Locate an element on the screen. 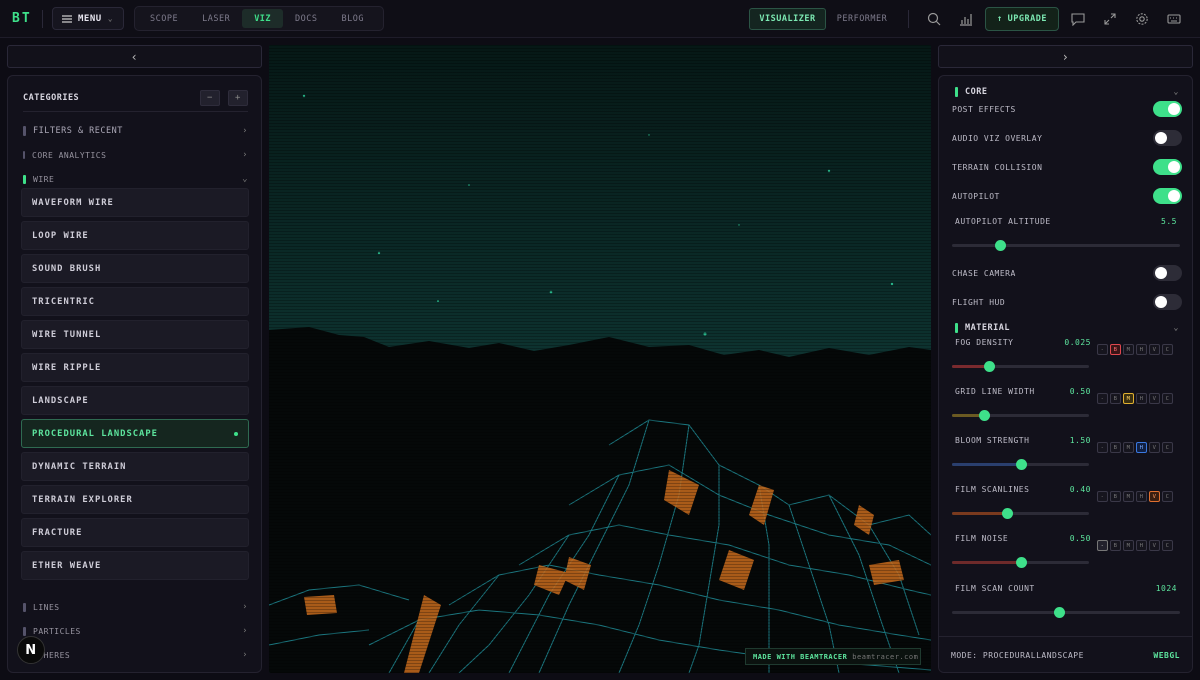 This screenshot has height=680, width=1200. category-particles: PARTICLES › is located at coordinates (135, 631).